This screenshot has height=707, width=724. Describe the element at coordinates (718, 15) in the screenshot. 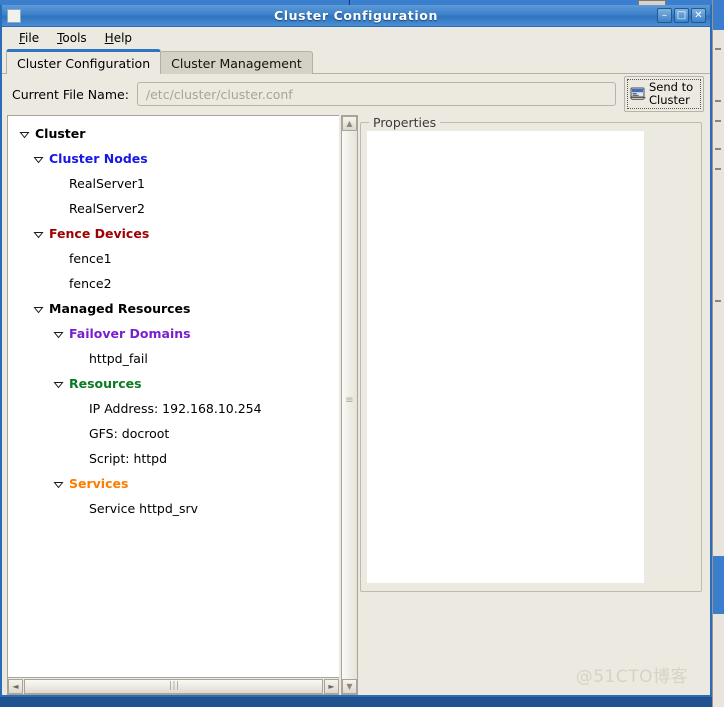

I see `background-window-accent-top` at that location.